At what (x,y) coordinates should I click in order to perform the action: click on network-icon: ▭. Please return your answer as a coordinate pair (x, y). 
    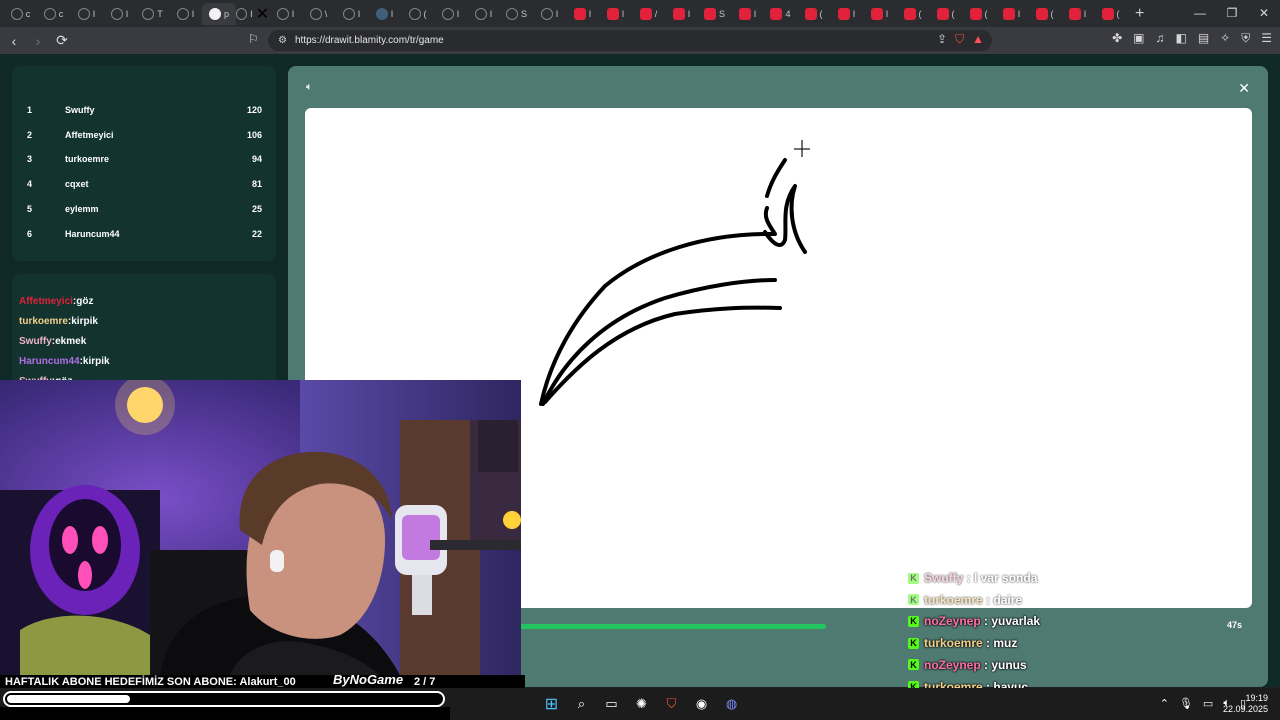
    Looking at the image, I should click on (1208, 703).